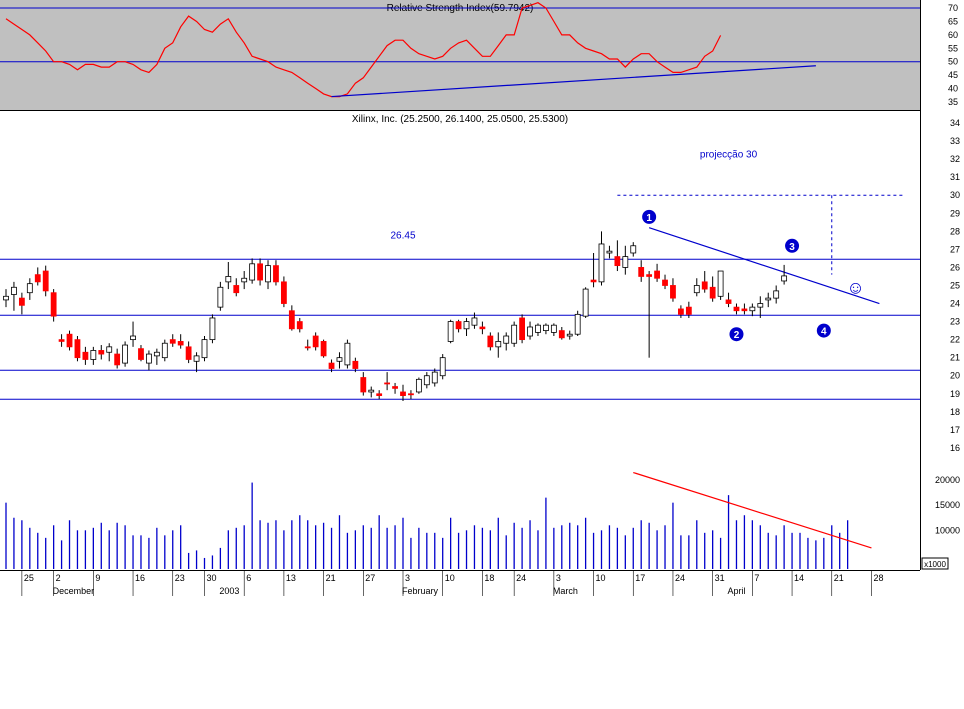  I want to click on x-tick-label: 6, so click(248, 578).